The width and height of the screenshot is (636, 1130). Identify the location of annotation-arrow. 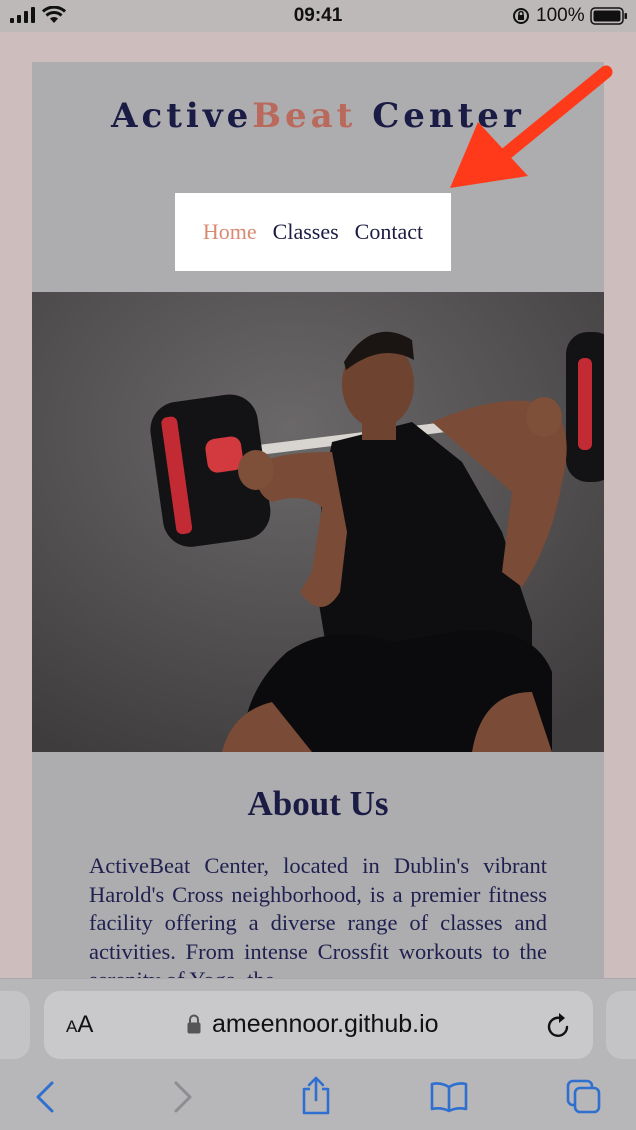
(531, 126).